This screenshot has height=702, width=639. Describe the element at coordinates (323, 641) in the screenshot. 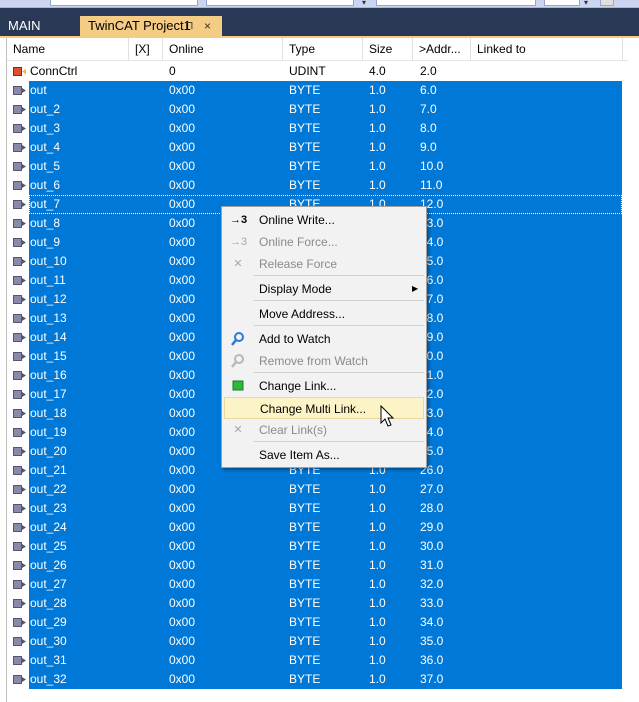

I see `table-row: out_30 0x00 BYTE 1.0 35.0` at that location.